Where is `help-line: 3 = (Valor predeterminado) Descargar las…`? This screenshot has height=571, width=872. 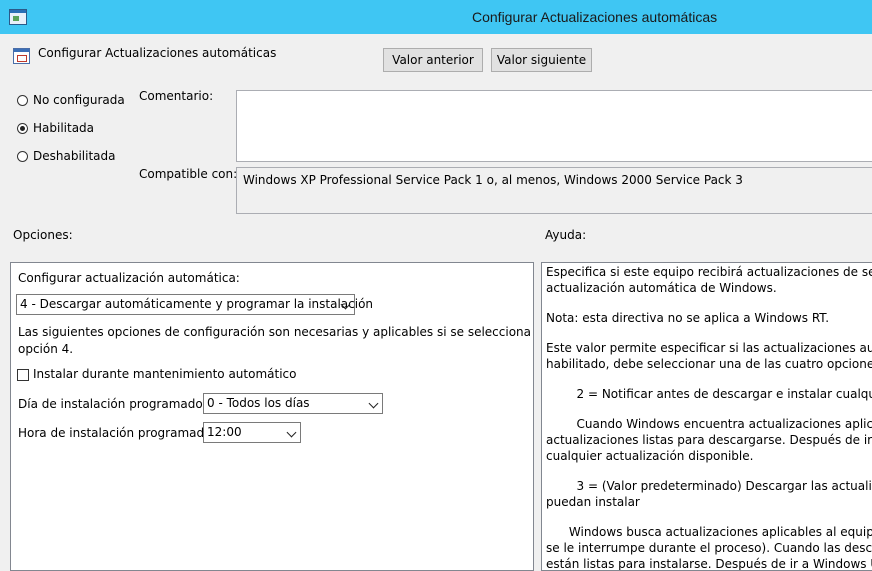 help-line: 3 = (Valor predeterminado) Descargar las… is located at coordinates (724, 486).